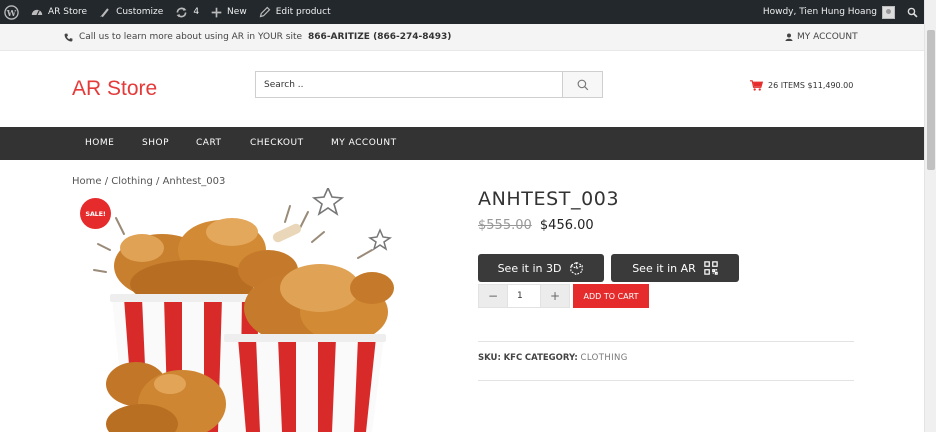 The height and width of the screenshot is (432, 936). Describe the element at coordinates (68, 37) in the screenshot. I see `phone-icon` at that location.